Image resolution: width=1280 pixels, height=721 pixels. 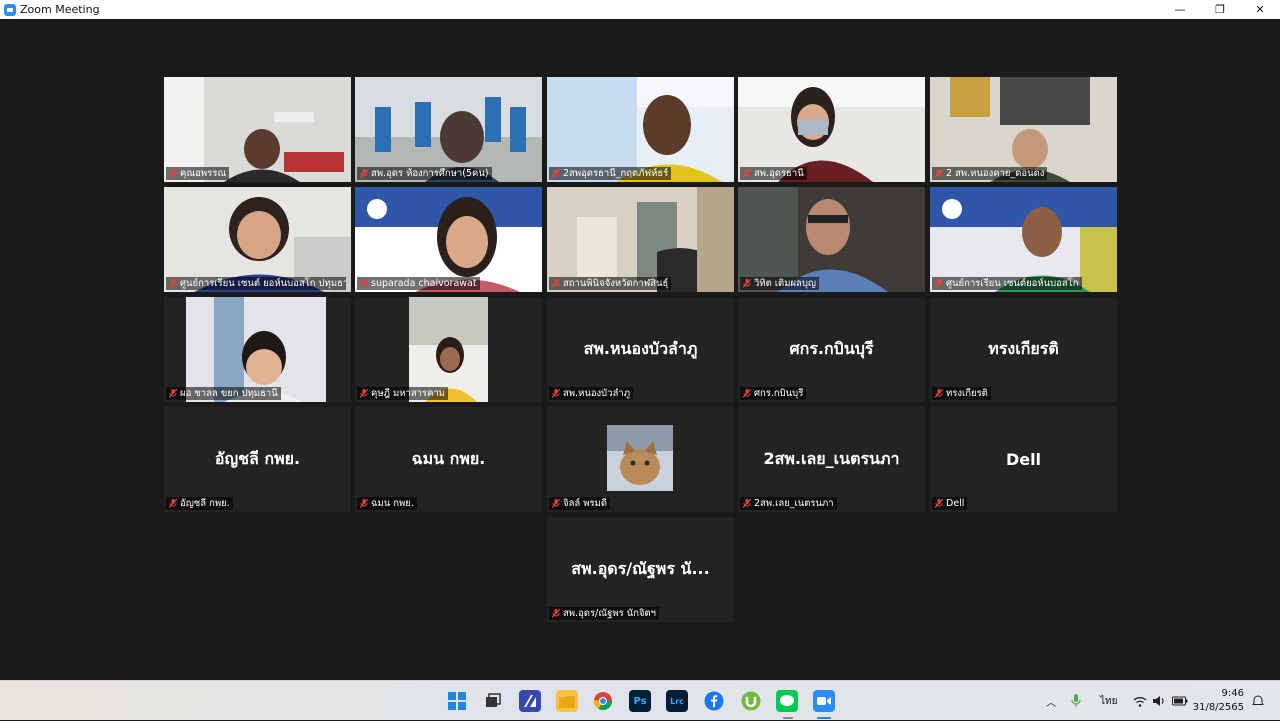 What do you see at coordinates (1180, 9) in the screenshot?
I see `minimize-button: —` at bounding box center [1180, 9].